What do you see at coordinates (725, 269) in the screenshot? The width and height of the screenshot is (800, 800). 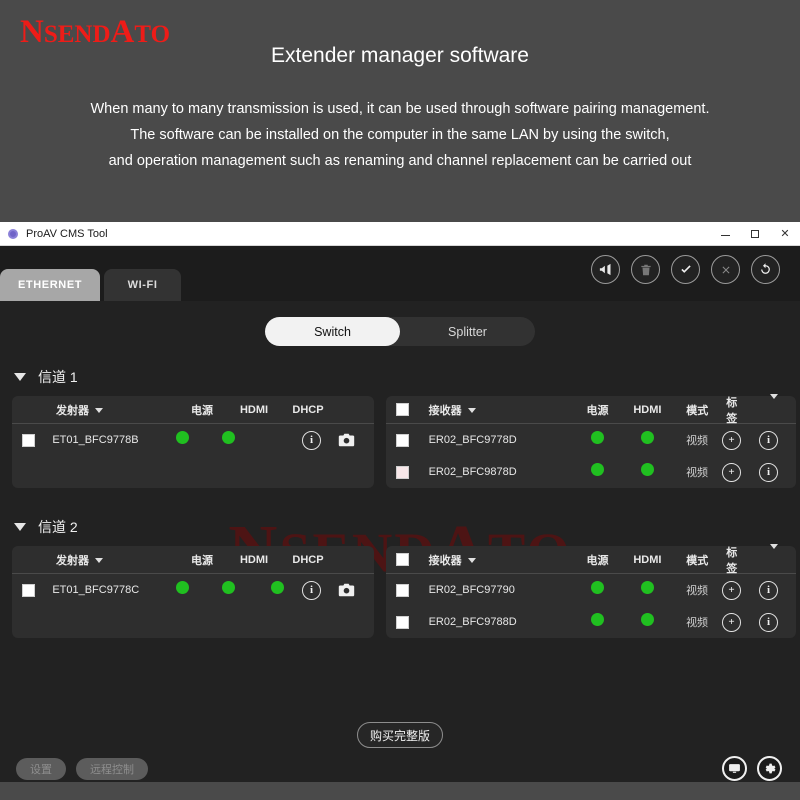 I see `close-x-icon` at bounding box center [725, 269].